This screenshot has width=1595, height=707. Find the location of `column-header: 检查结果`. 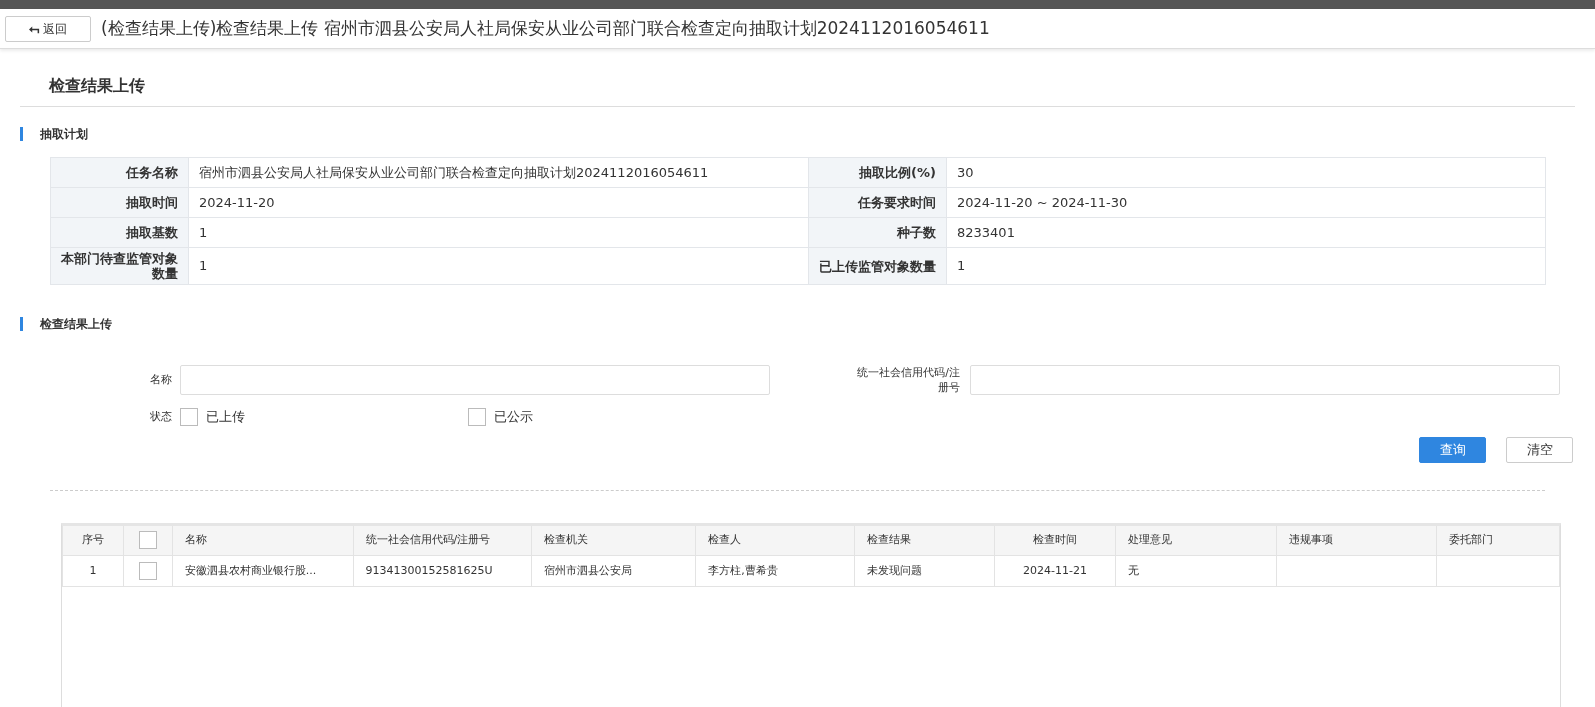

column-header: 检查结果 is located at coordinates (888, 539).